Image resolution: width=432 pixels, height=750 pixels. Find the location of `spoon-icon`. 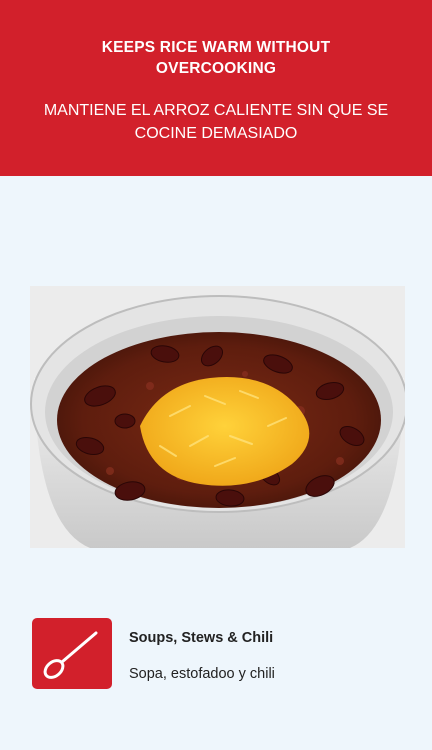

spoon-icon is located at coordinates (72, 653).